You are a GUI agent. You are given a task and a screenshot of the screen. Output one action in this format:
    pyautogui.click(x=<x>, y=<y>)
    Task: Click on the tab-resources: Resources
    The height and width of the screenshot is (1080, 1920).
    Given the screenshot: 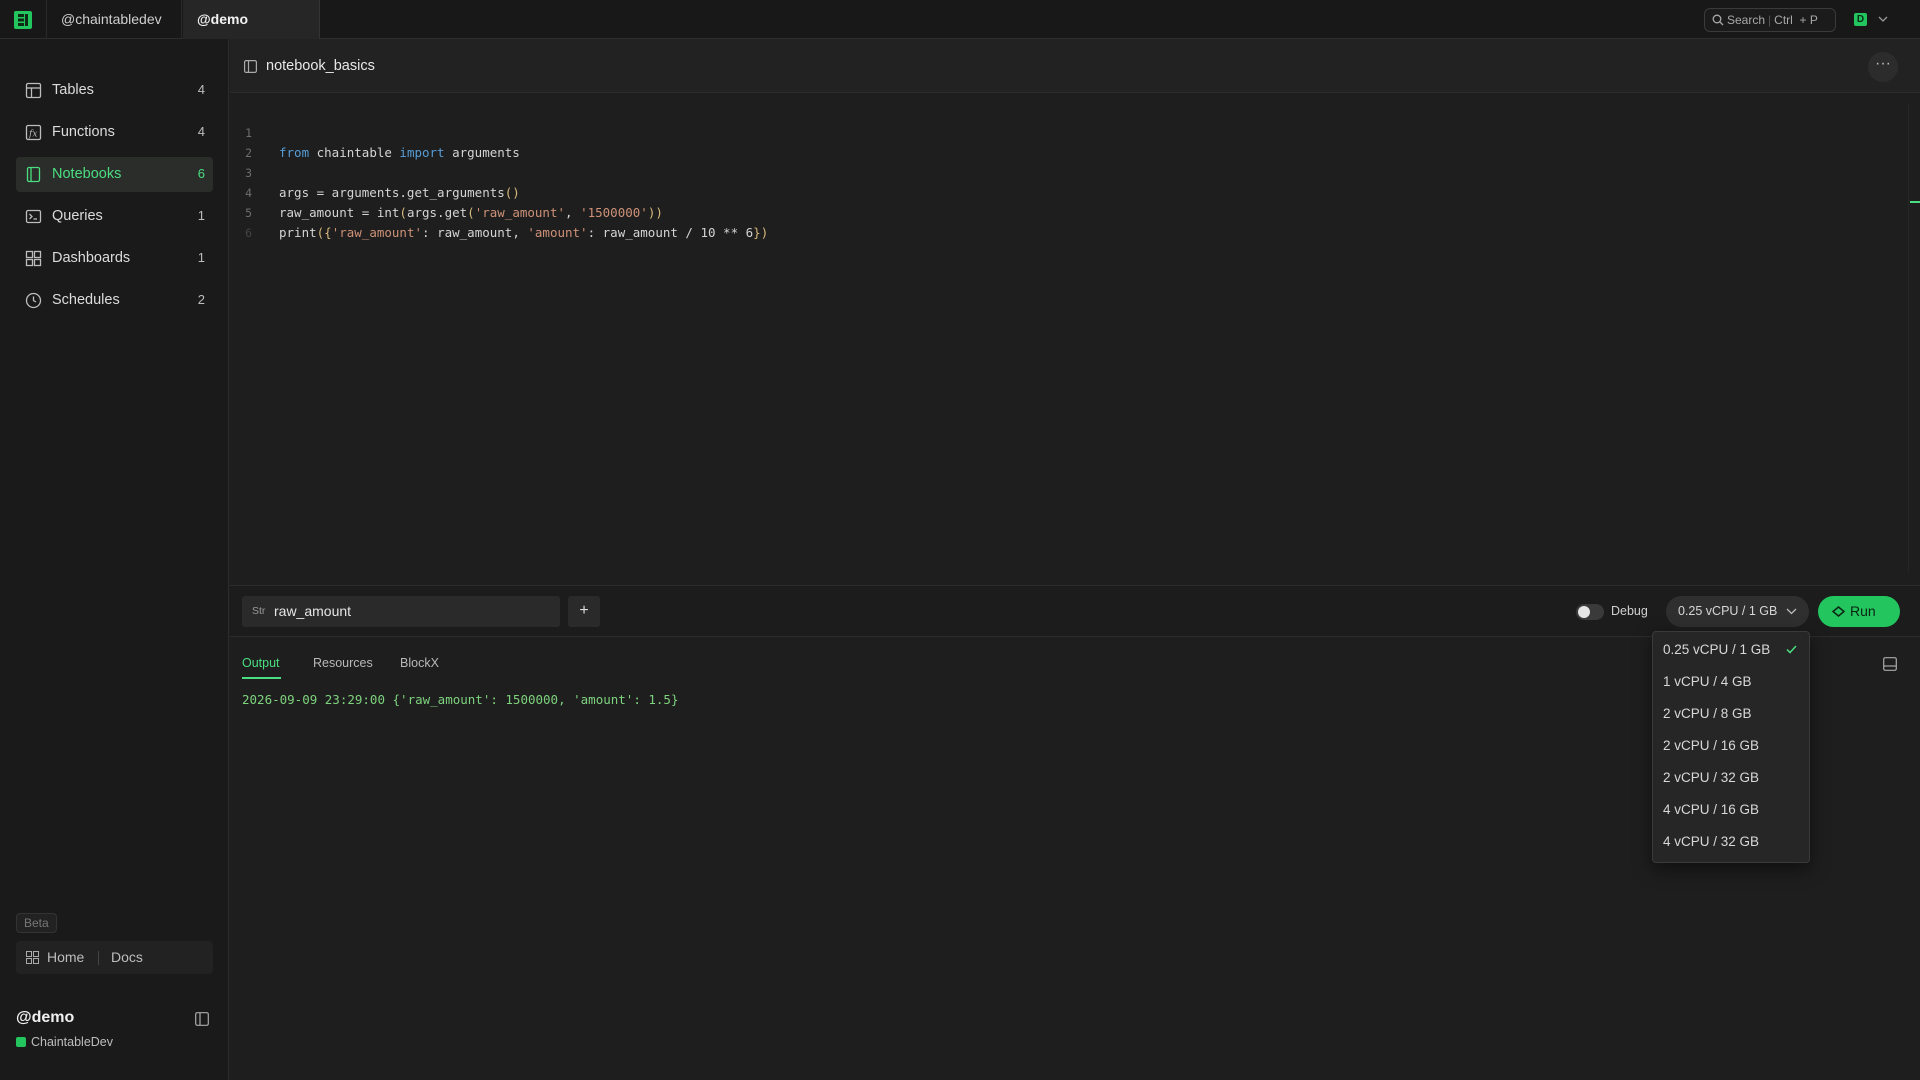 What is the action you would take?
    pyautogui.click(x=343, y=663)
    